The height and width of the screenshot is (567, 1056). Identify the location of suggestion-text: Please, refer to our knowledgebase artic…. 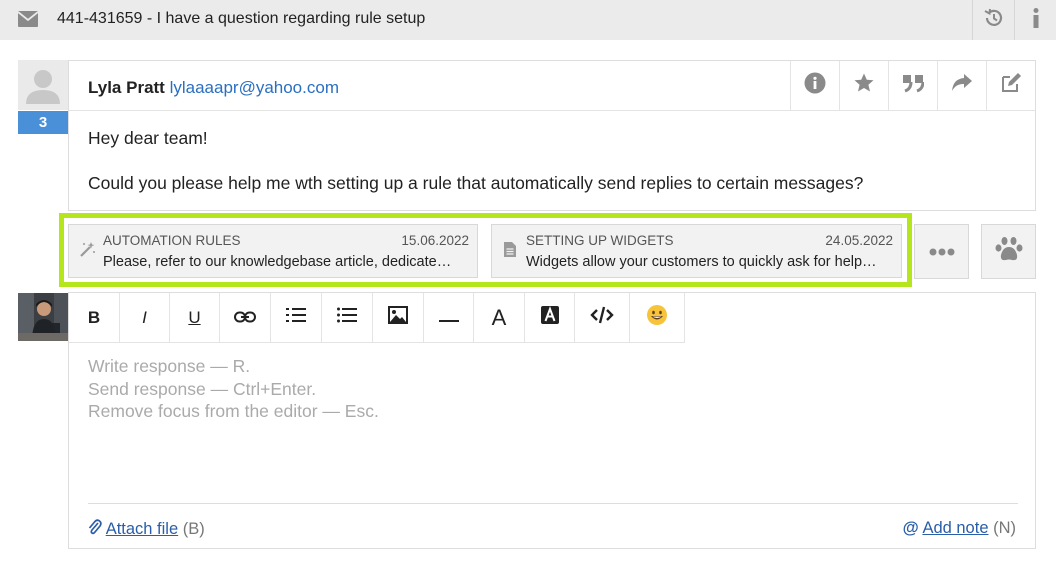
(277, 262).